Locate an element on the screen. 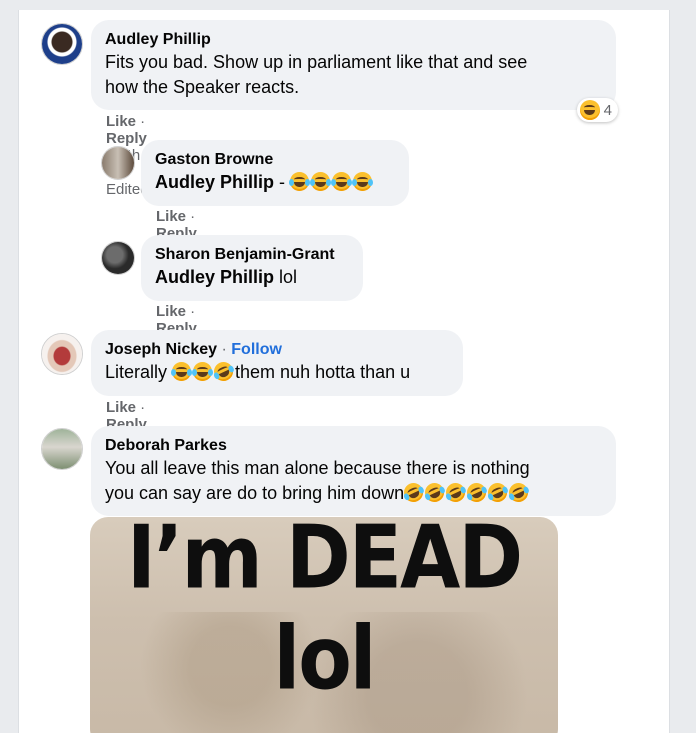 This screenshot has width=696, height=733. reaction-badge: 4 is located at coordinates (597, 110).